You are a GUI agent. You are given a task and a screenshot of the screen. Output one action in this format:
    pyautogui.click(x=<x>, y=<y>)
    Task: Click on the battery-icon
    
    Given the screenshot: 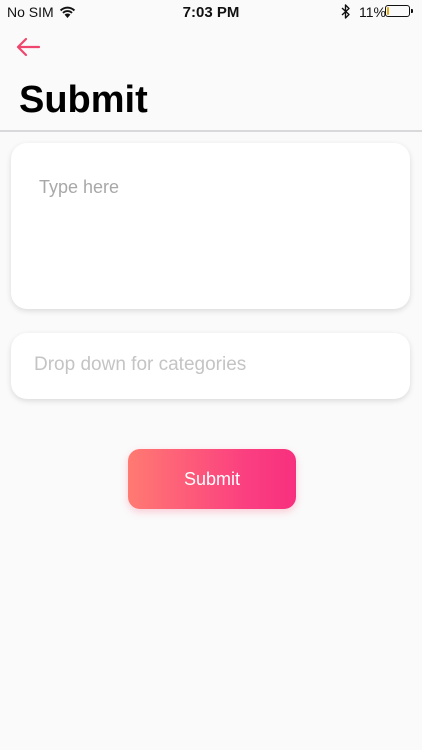 What is the action you would take?
    pyautogui.click(x=399, y=11)
    